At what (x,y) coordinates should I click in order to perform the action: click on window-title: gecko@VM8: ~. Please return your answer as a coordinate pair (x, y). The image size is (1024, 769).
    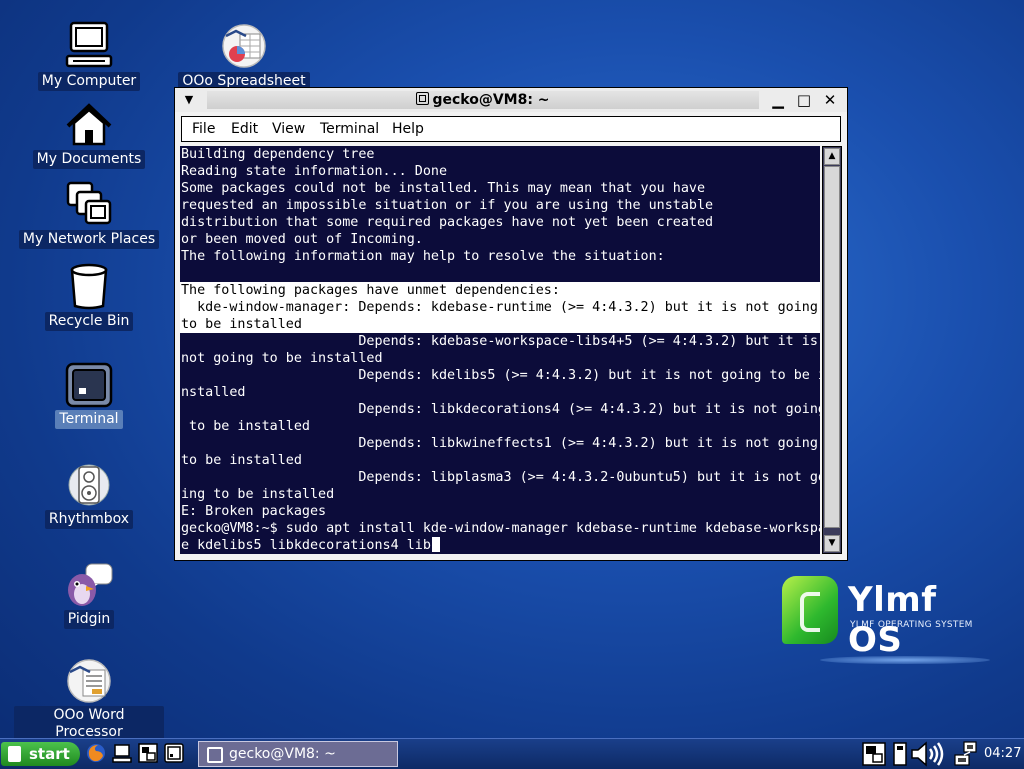
    Looking at the image, I should click on (483, 100).